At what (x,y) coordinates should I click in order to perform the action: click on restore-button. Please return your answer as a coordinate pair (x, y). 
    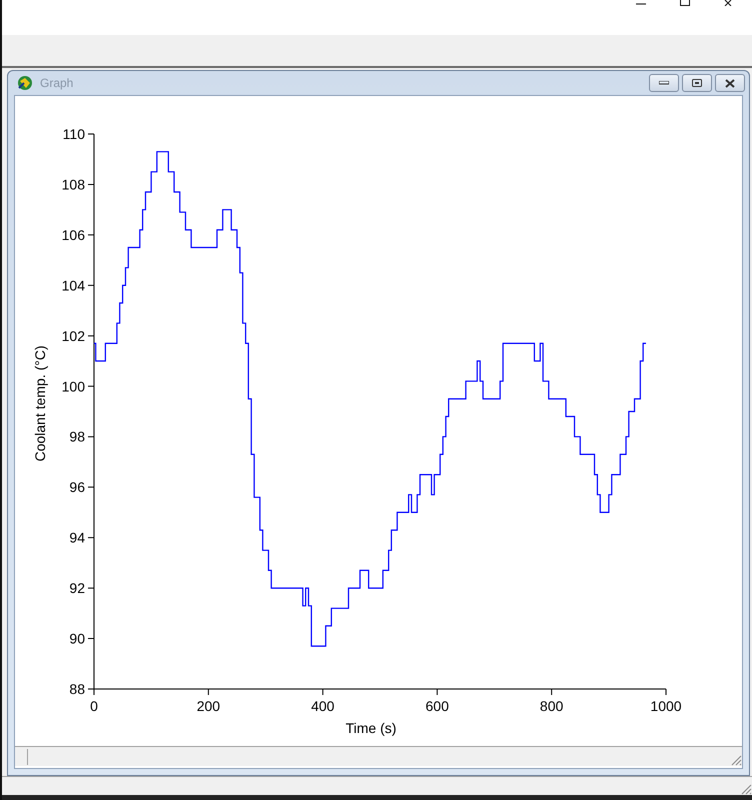
    Looking at the image, I should click on (697, 83).